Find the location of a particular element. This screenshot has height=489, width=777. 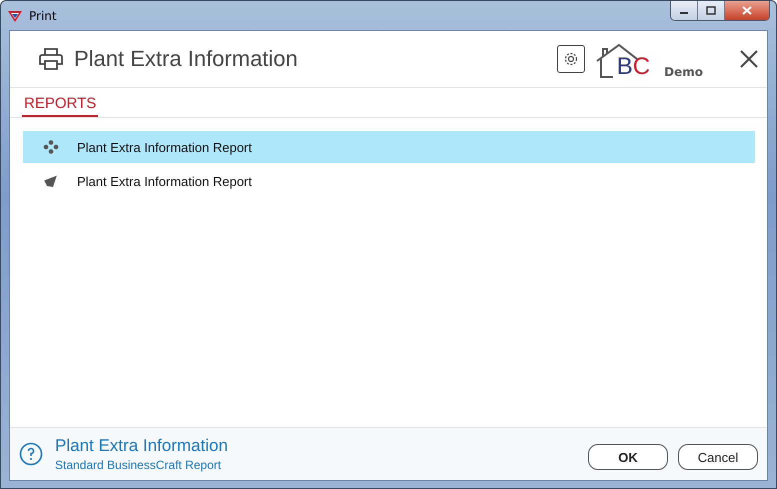

dots-icon is located at coordinates (51, 147).